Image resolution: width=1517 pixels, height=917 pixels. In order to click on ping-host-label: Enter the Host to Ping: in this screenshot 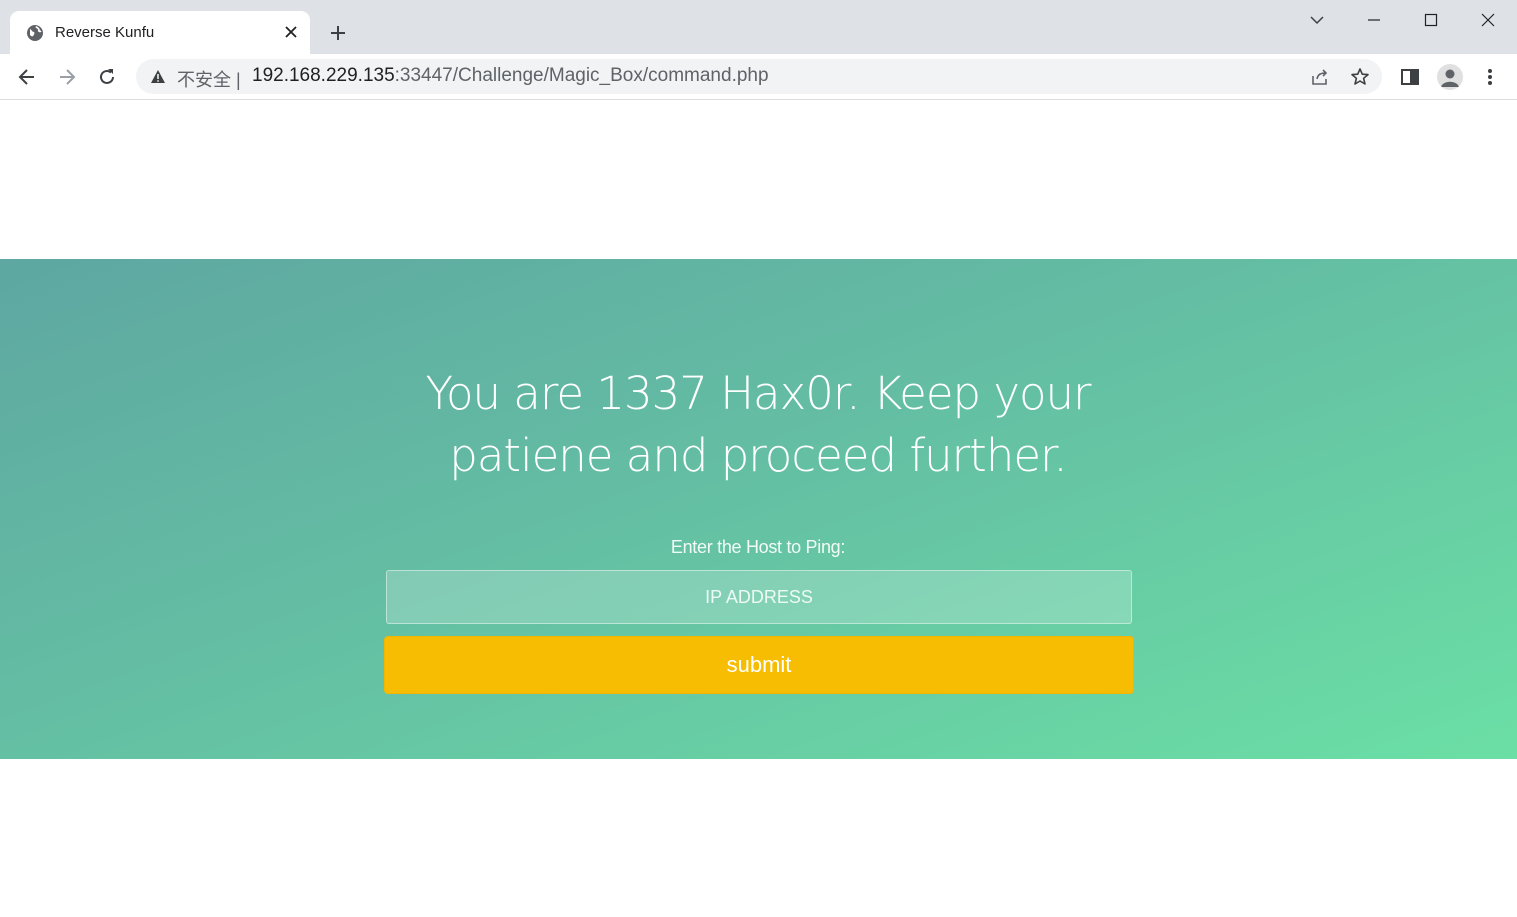, I will do `click(758, 547)`.